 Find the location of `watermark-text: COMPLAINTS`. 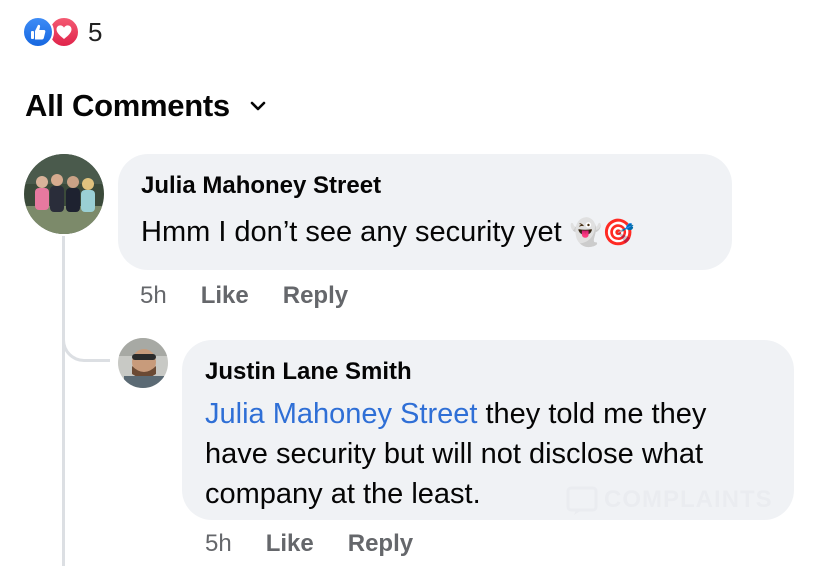

watermark-text: COMPLAINTS is located at coordinates (688, 499).